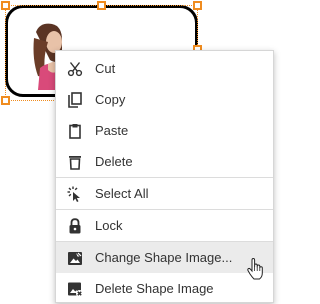 The width and height of the screenshot is (320, 304). I want to click on scissors-icon, so click(75, 69).